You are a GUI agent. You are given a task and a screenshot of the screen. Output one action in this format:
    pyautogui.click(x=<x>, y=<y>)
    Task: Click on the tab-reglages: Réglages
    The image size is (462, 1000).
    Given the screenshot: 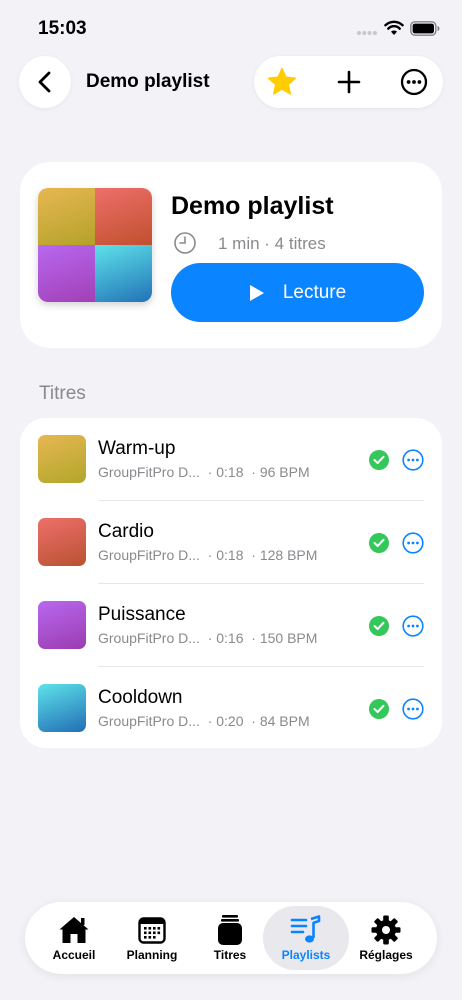 What is the action you would take?
    pyautogui.click(x=386, y=938)
    